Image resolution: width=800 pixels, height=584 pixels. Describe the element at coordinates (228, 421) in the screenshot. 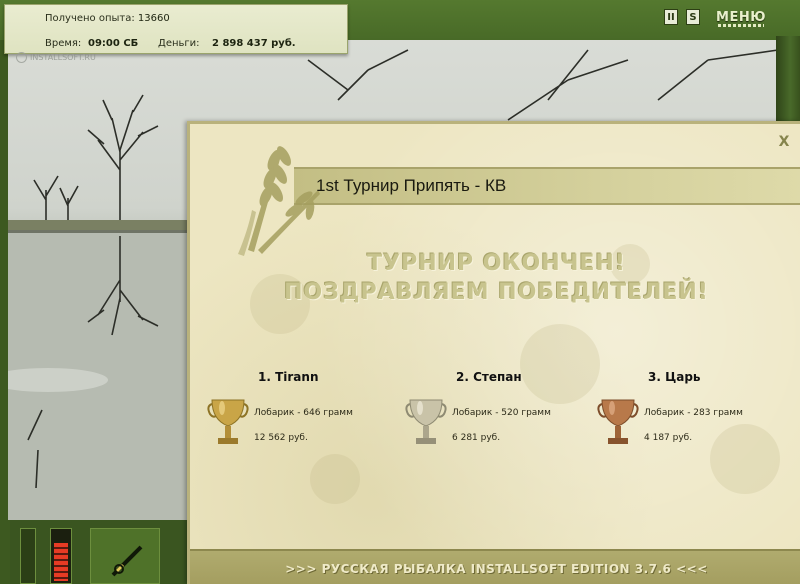

I see `gold-cup-icon` at that location.